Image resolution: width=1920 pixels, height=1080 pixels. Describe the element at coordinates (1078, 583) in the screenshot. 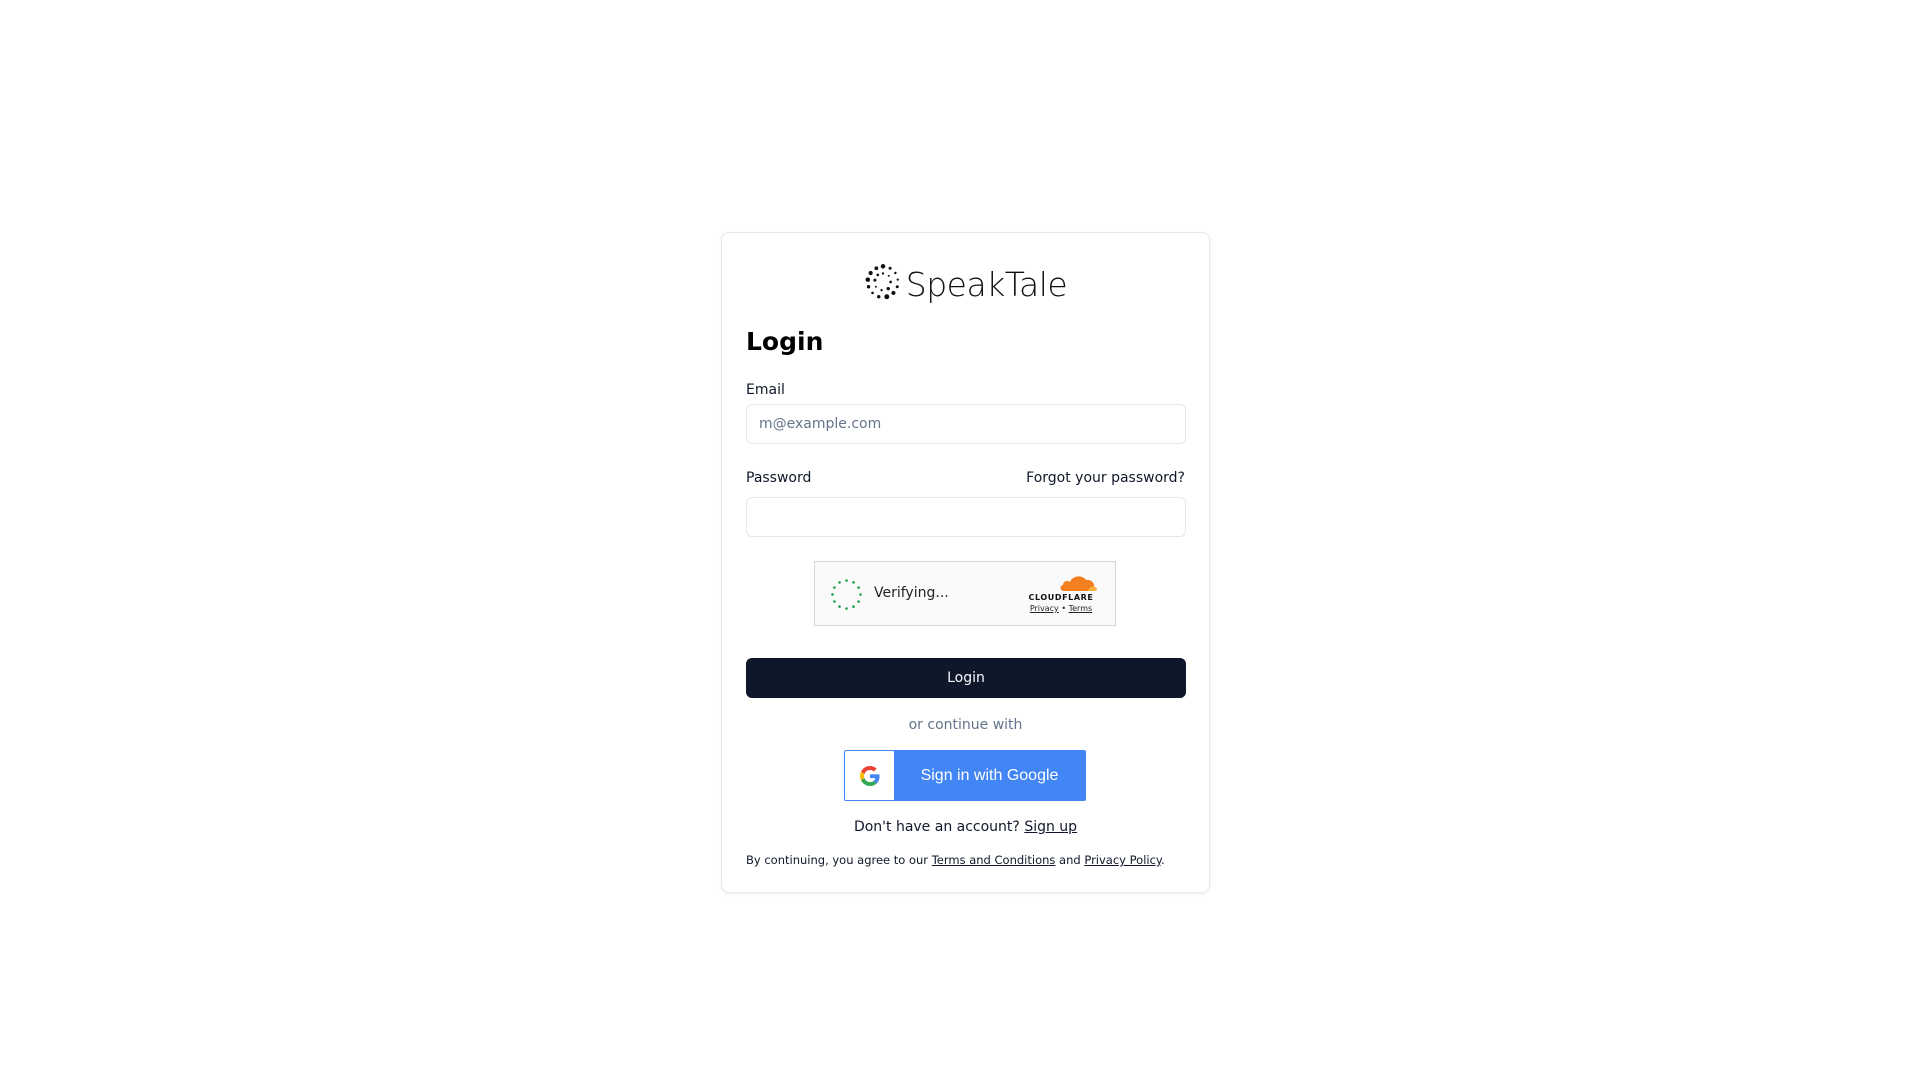

I see `cloudflare-cloud-icon` at that location.